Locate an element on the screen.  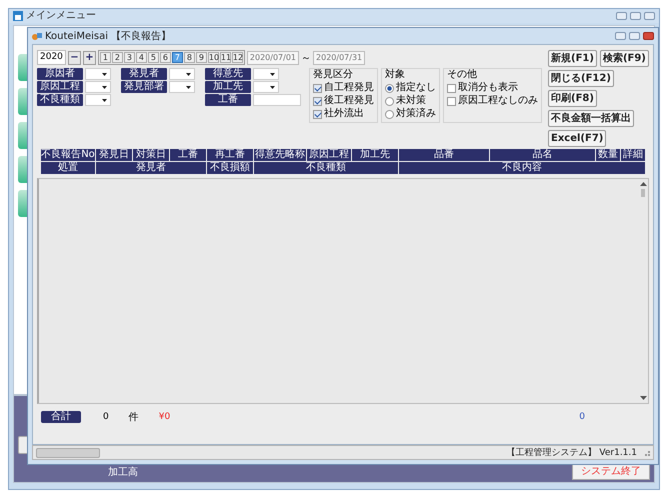
version-label: 【工程管理システム】 Ver1.1.1 is located at coordinates (571, 452).